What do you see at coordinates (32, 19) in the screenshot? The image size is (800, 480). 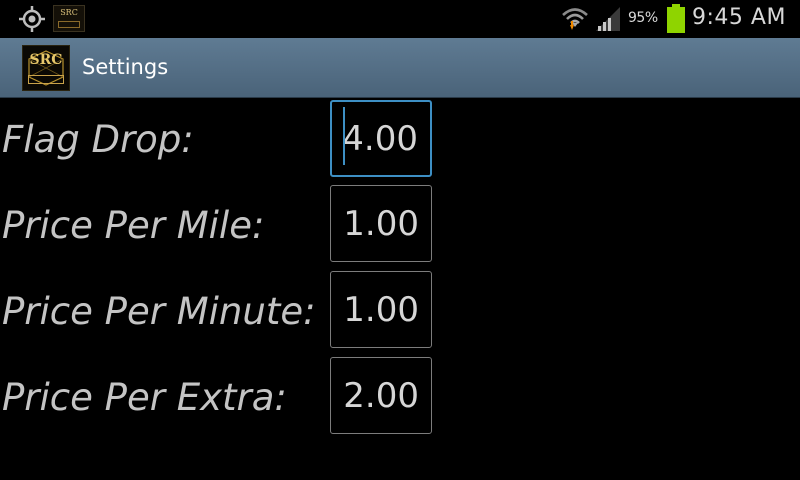 I see `gps-icon` at bounding box center [32, 19].